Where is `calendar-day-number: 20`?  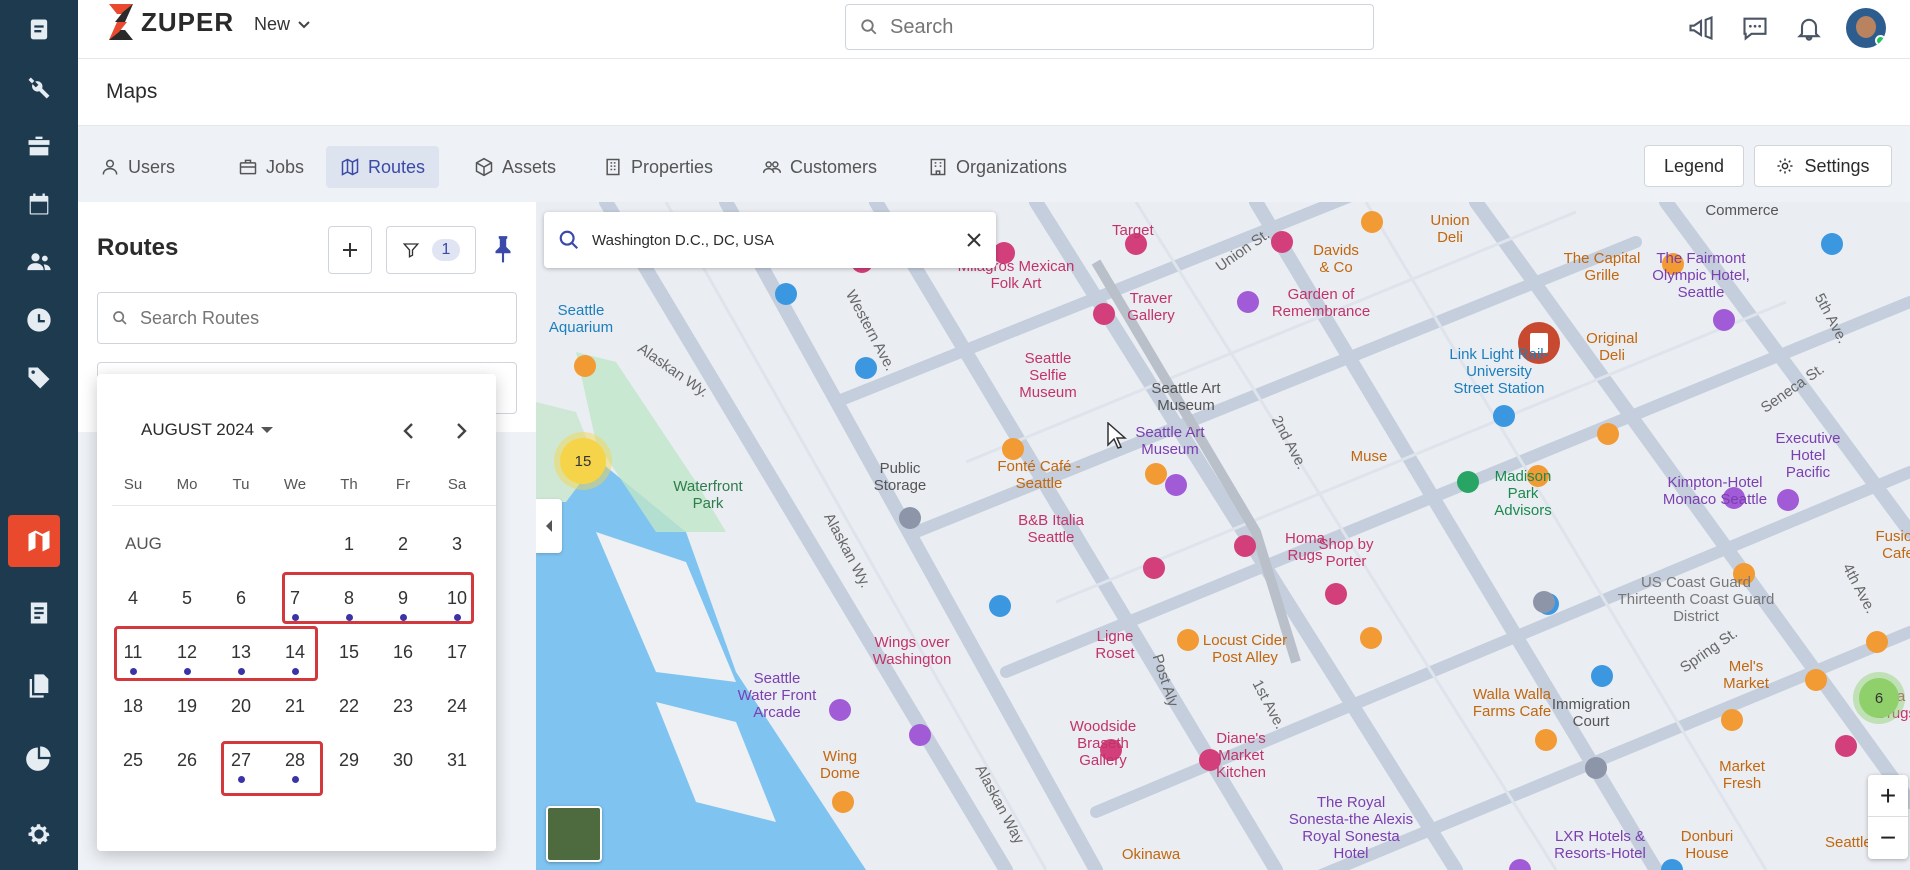
calendar-day-number: 20 is located at coordinates (241, 706).